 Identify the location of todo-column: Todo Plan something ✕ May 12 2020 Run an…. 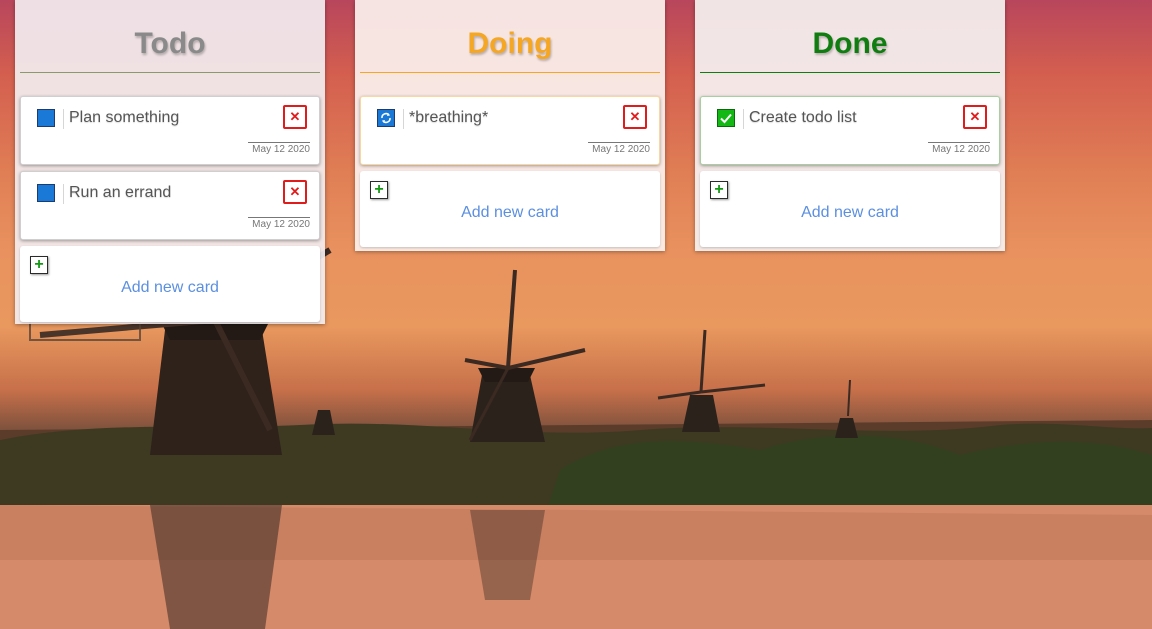
(170, 162).